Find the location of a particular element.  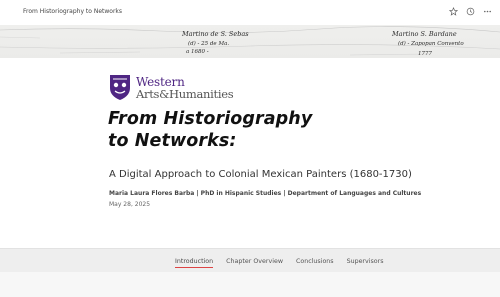

clock-icon is located at coordinates (470, 11).